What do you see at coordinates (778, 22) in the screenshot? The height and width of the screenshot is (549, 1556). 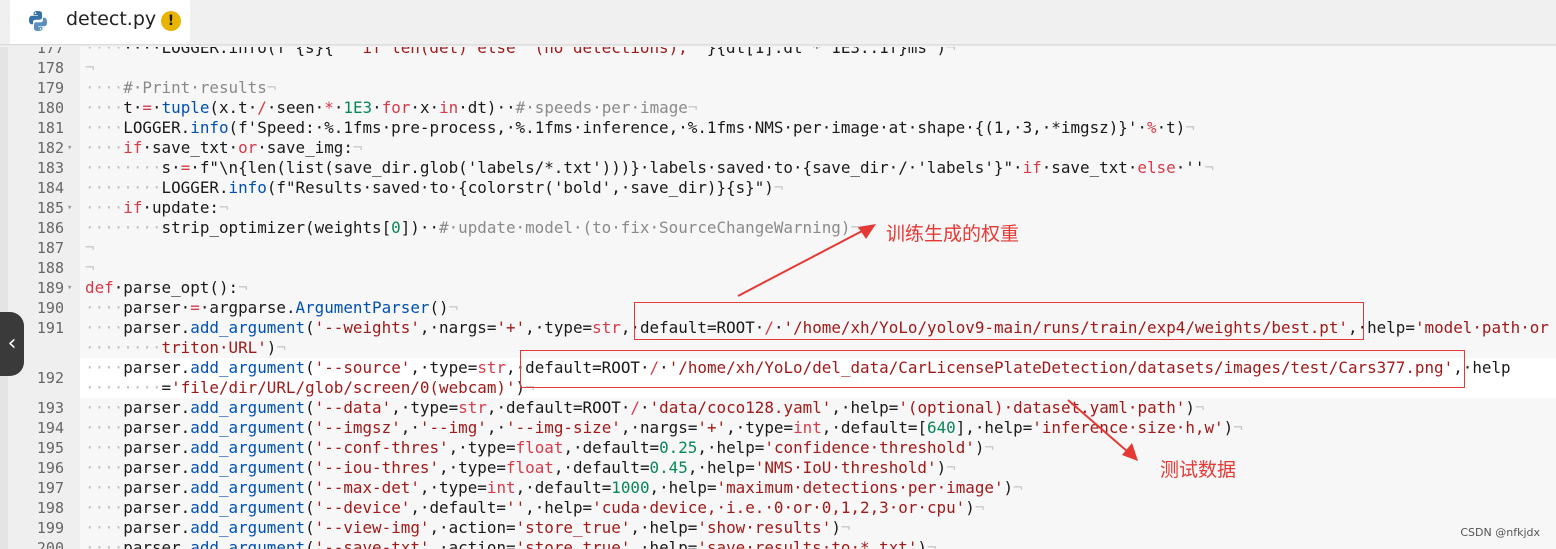 I see `tab-bar: detect.py !` at bounding box center [778, 22].